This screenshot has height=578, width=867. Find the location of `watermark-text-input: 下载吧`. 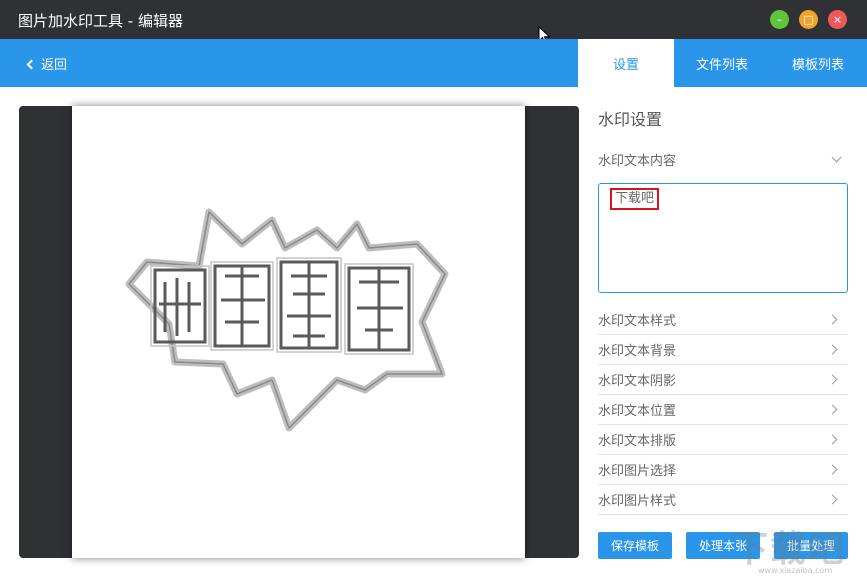

watermark-text-input: 下载吧 is located at coordinates (723, 238).